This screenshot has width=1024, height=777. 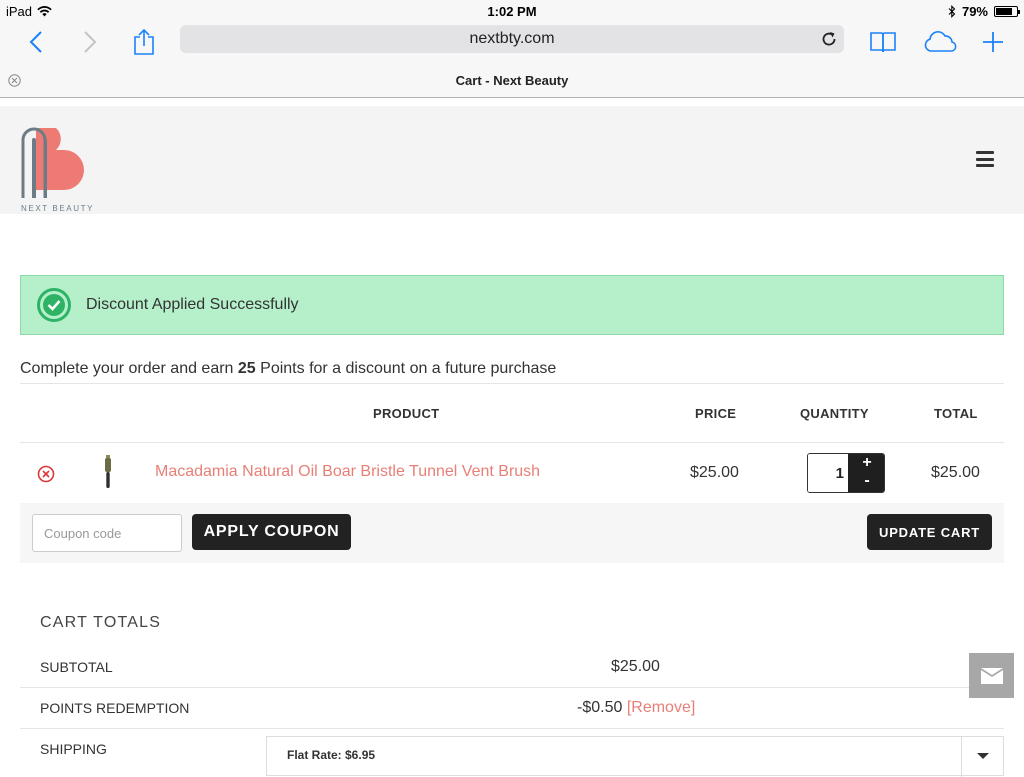 I want to click on points-redemption-value: -$0.50, so click(x=600, y=707).